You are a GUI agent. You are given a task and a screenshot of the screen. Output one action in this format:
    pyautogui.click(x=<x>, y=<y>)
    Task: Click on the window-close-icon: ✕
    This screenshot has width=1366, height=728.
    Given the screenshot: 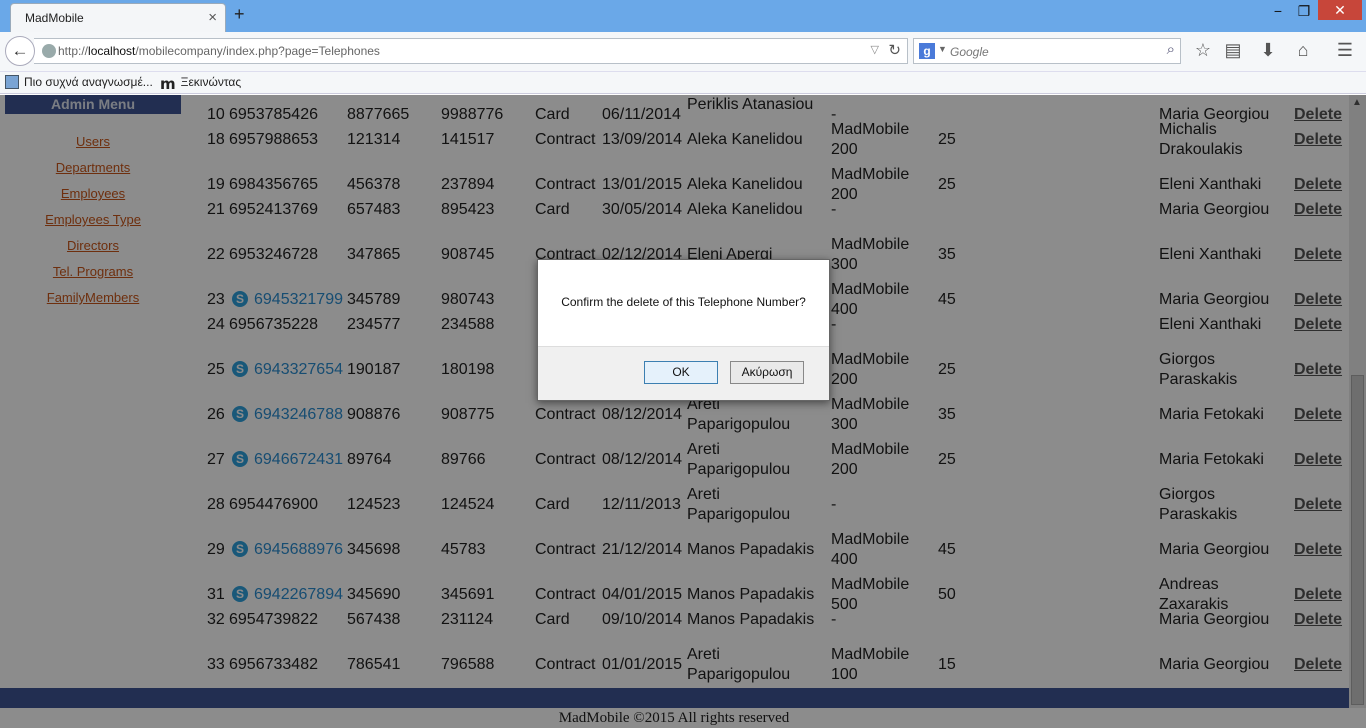 What is the action you would take?
    pyautogui.click(x=1340, y=10)
    